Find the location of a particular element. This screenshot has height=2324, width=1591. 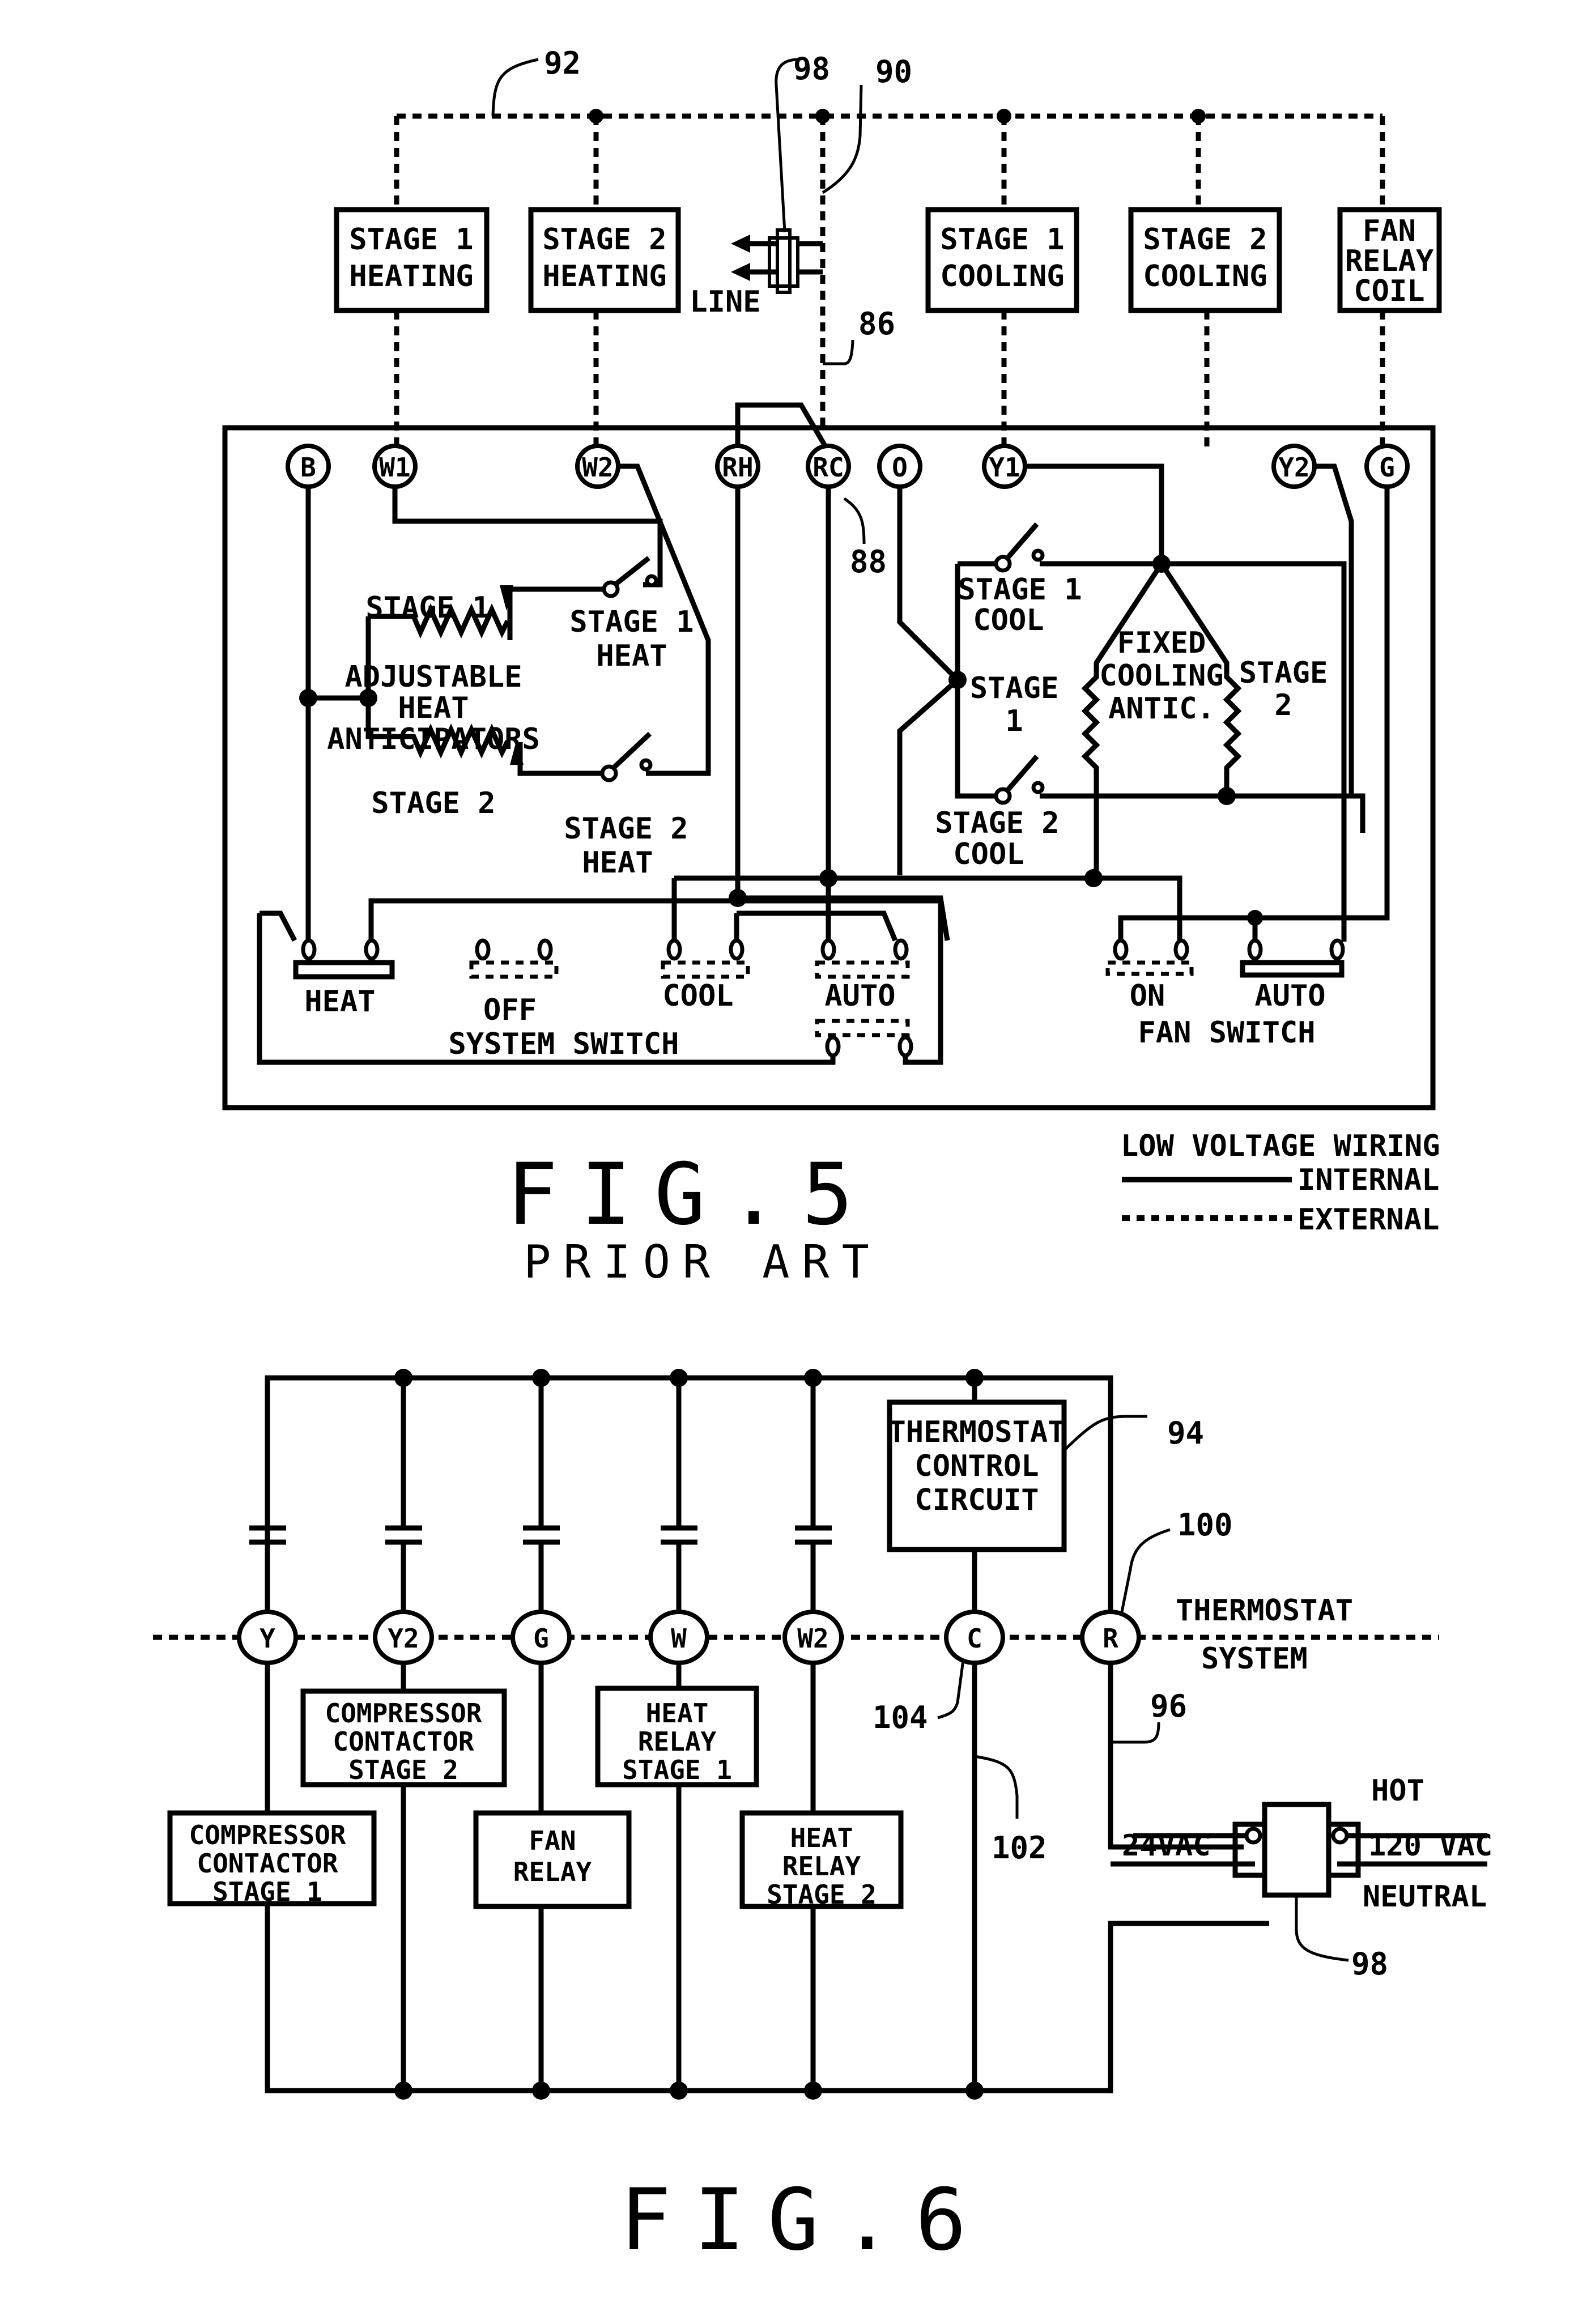

system-switch-title: SYSTEM SWITCH is located at coordinates (564, 1044).